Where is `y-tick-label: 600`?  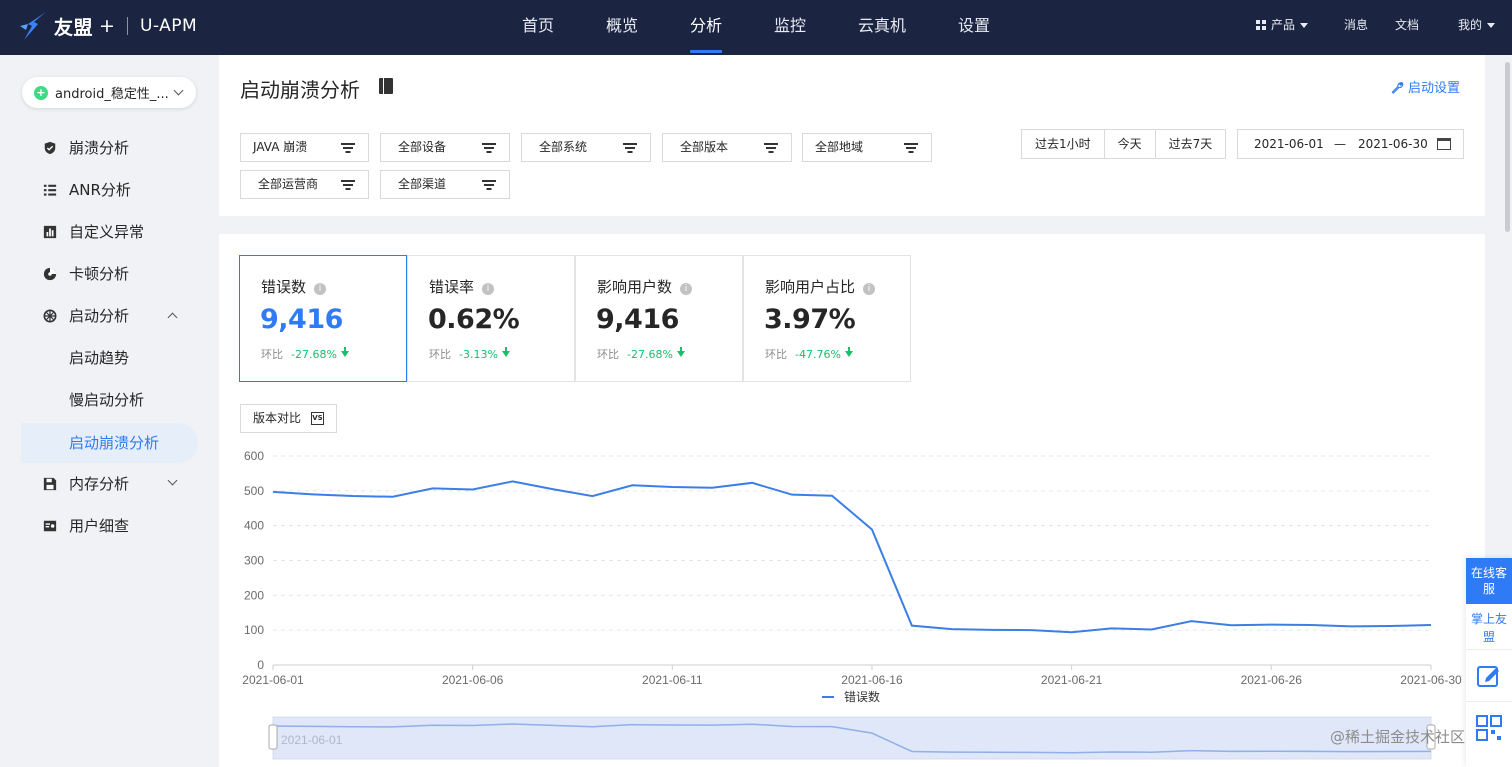 y-tick-label: 600 is located at coordinates (254, 456).